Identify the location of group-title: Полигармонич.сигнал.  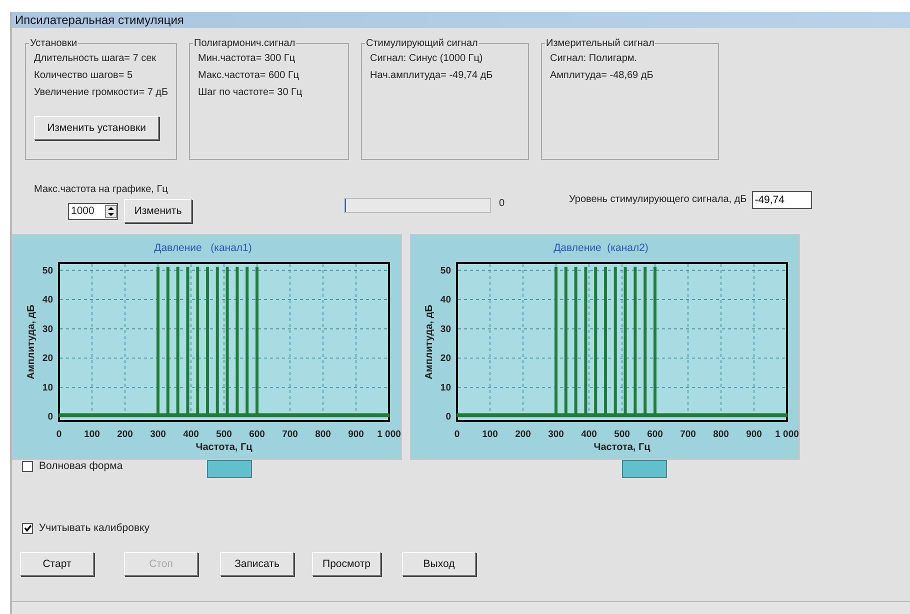
(244, 43).